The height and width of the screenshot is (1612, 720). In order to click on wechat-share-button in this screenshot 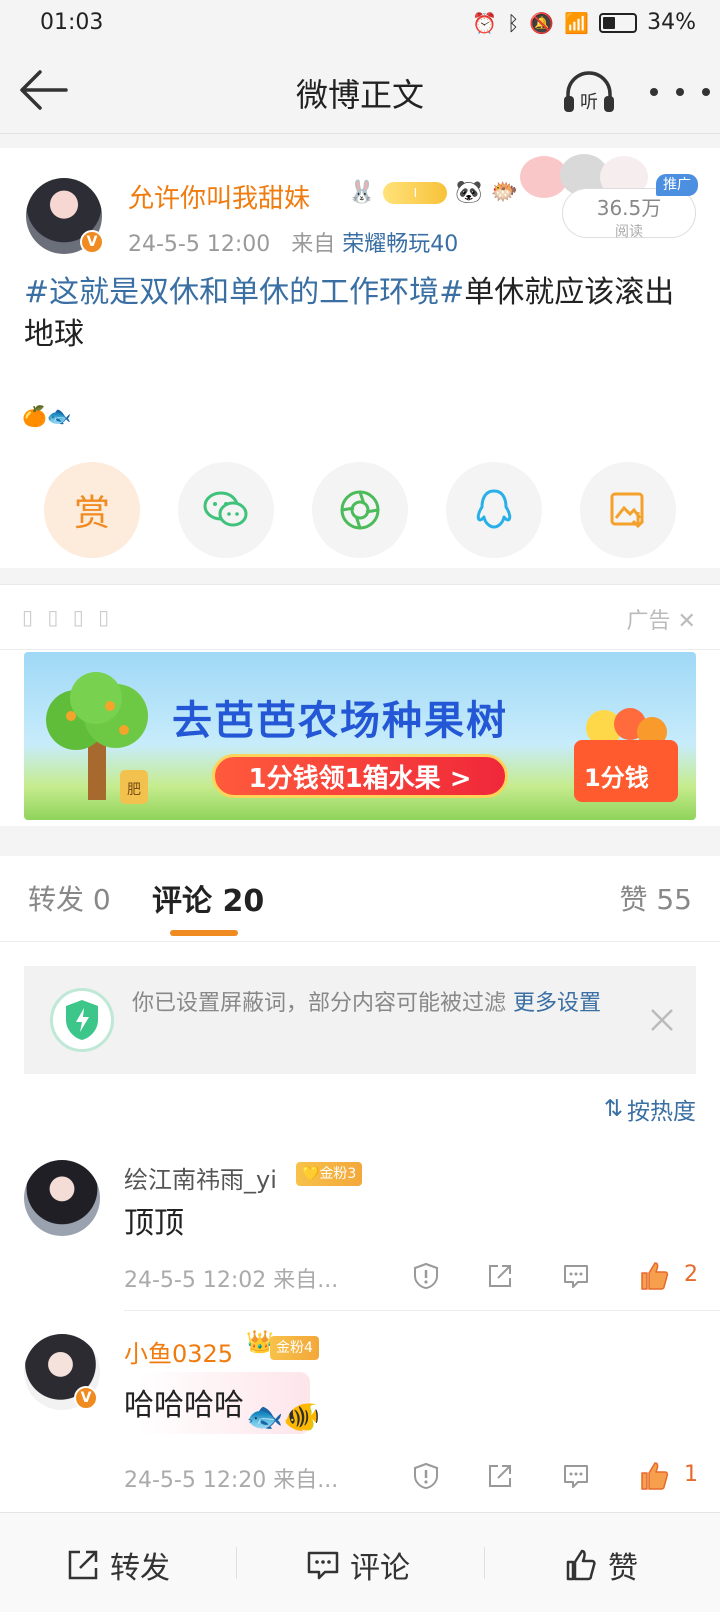, I will do `click(226, 510)`.